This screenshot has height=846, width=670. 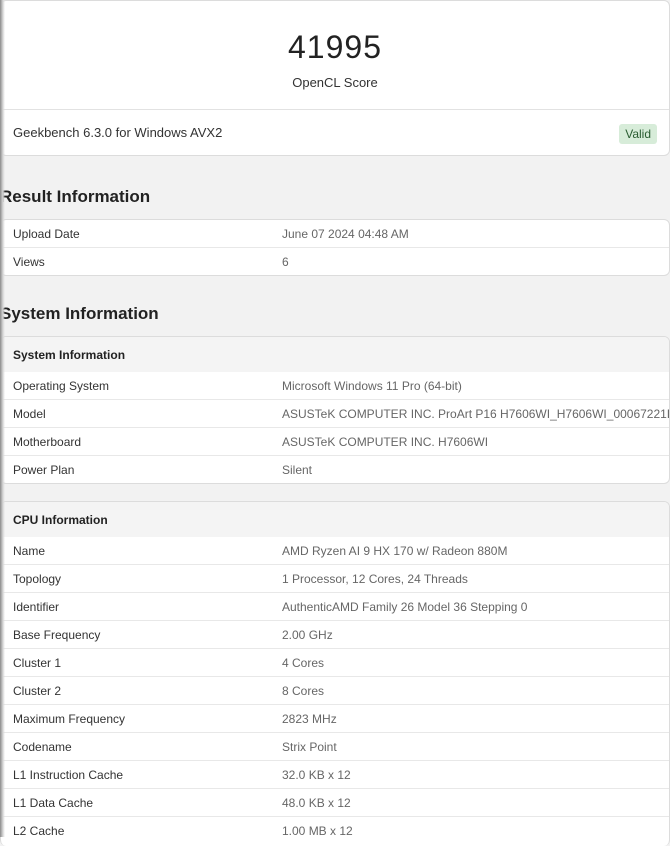 What do you see at coordinates (68, 775) in the screenshot?
I see `row-key: L1 Instruction Cache` at bounding box center [68, 775].